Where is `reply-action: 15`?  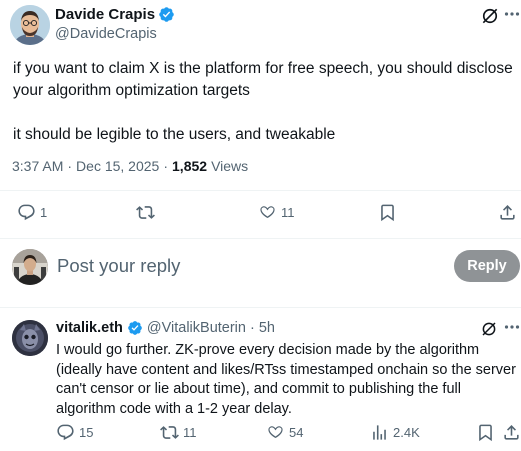
reply-action: 15 is located at coordinates (74, 432).